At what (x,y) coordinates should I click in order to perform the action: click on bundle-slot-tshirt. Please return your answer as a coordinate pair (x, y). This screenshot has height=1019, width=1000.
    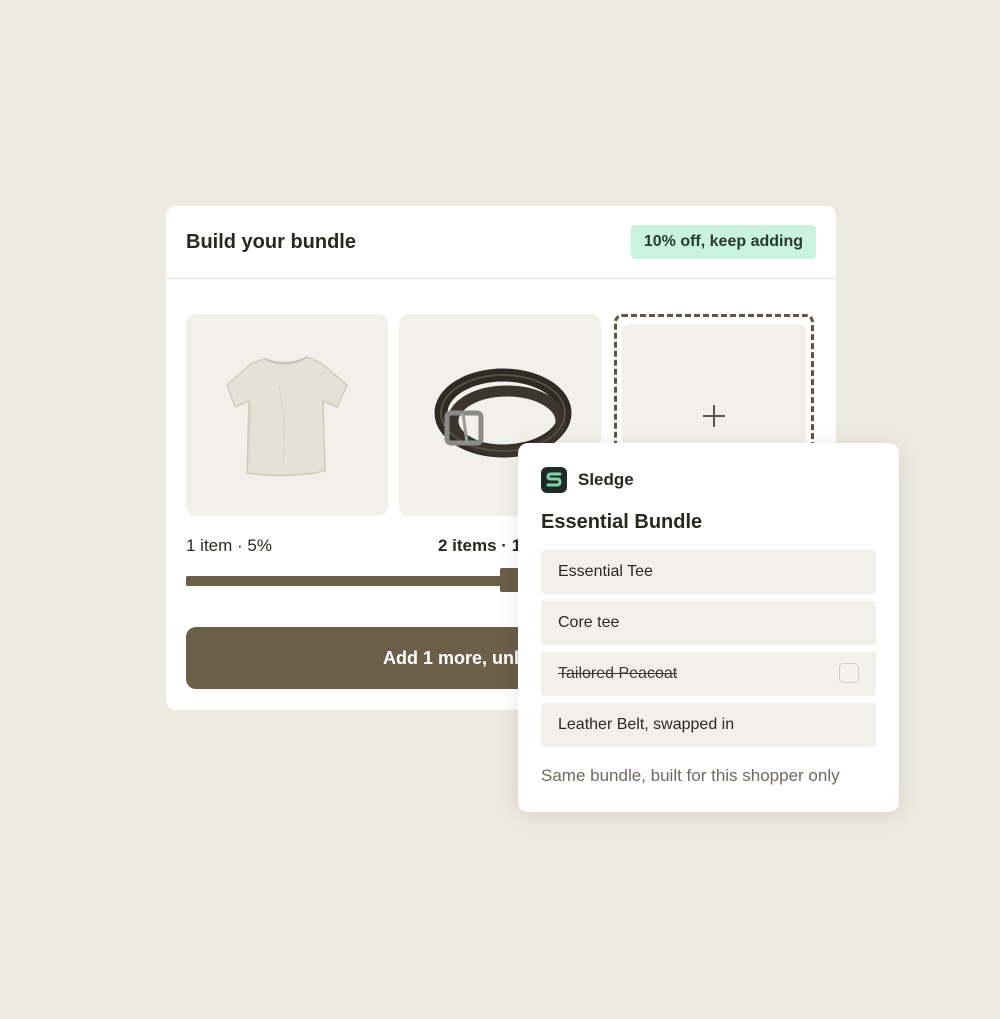
    Looking at the image, I should click on (287, 415).